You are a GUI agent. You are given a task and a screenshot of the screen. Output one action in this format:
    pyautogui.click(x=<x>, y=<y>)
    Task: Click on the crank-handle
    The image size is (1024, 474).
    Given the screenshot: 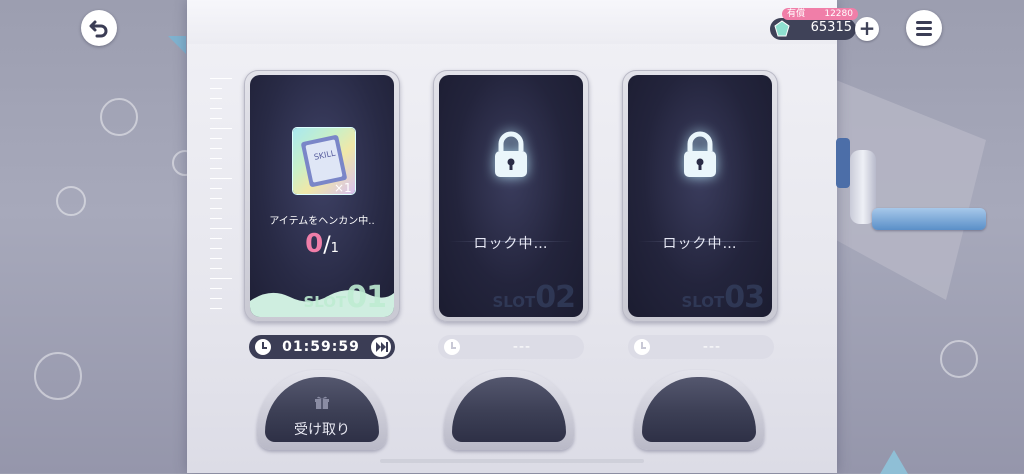 What is the action you would take?
    pyautogui.click(x=929, y=219)
    